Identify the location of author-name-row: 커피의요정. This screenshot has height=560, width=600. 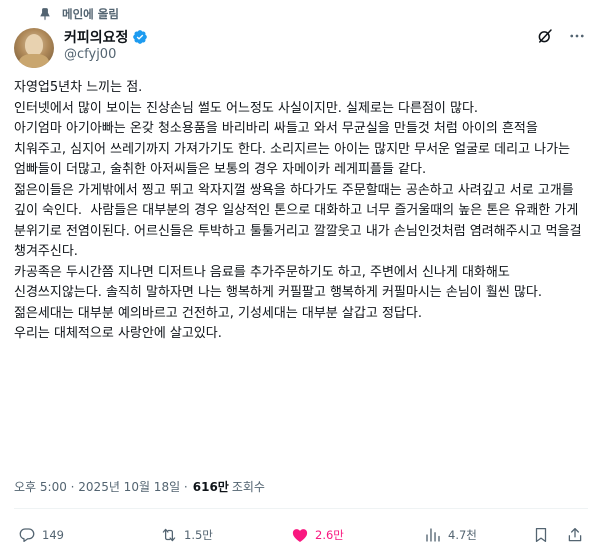
(106, 37).